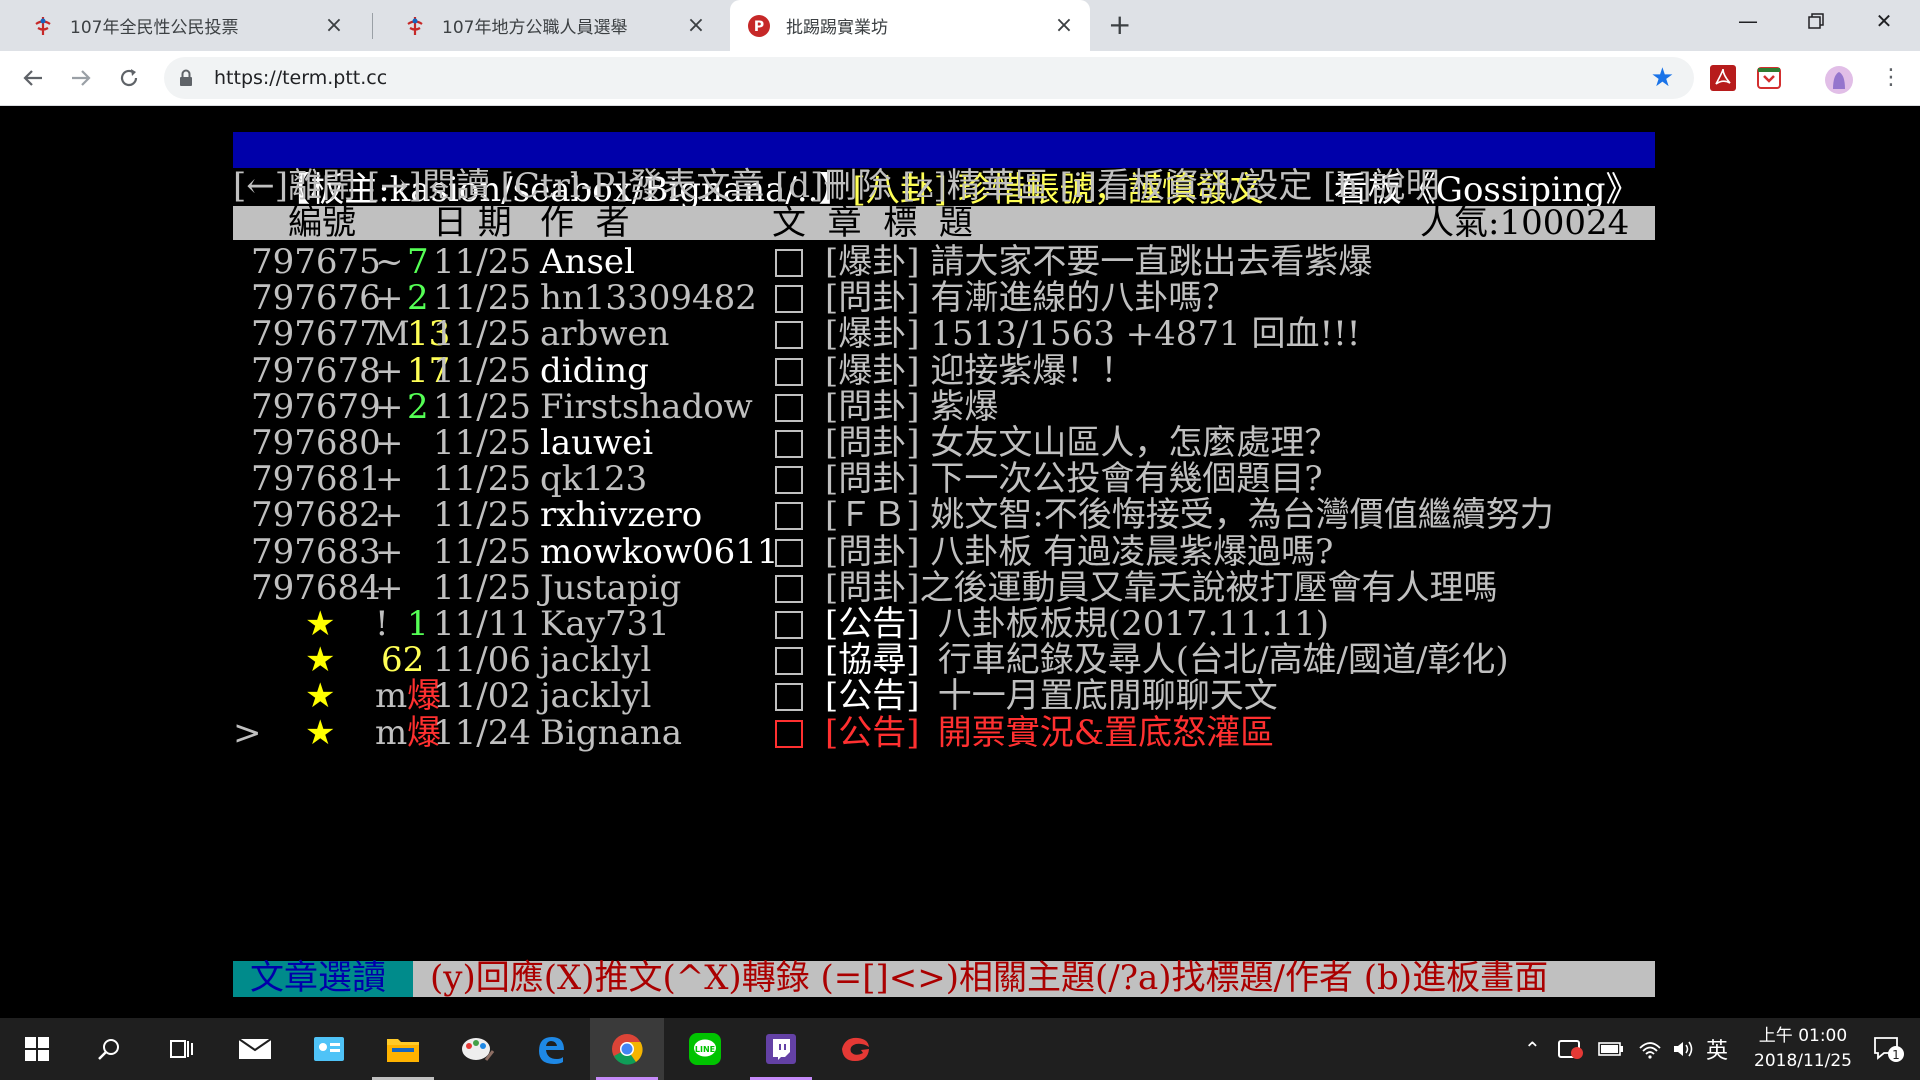 The height and width of the screenshot is (1080, 1920). What do you see at coordinates (316, 370) in the screenshot?
I see `article-number: 797678` at bounding box center [316, 370].